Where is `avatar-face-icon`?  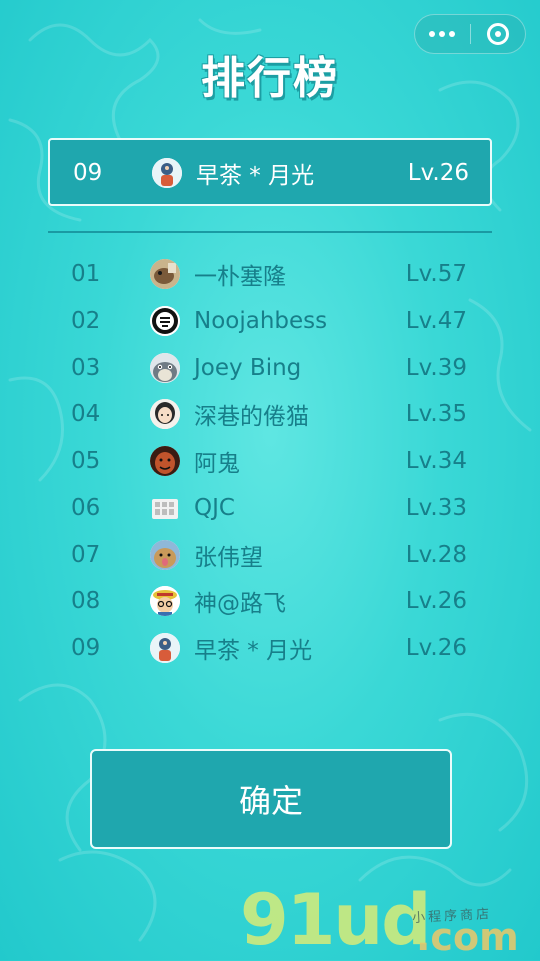
avatar-face-icon is located at coordinates (165, 461).